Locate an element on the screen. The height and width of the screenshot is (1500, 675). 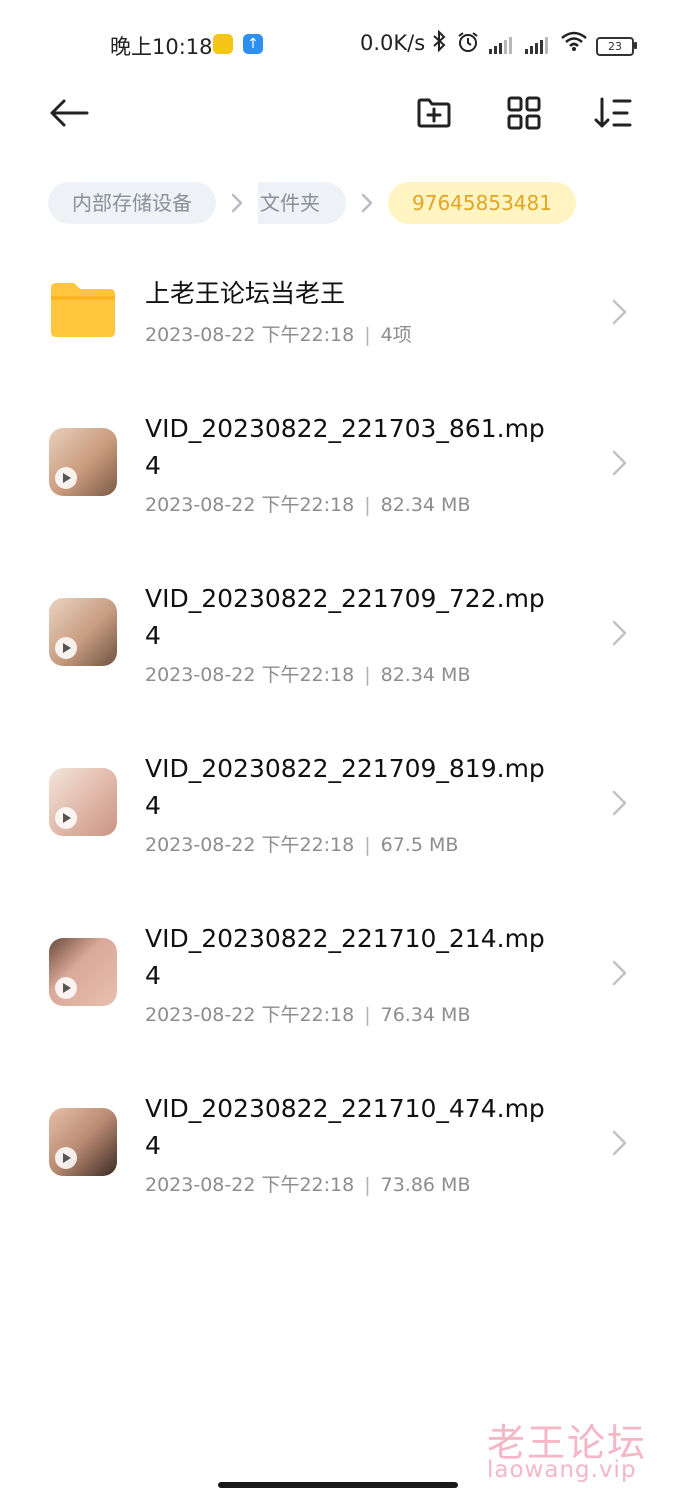
breadcrumb: 内部存储设备 文件夹 97645853481 is located at coordinates (312, 203).